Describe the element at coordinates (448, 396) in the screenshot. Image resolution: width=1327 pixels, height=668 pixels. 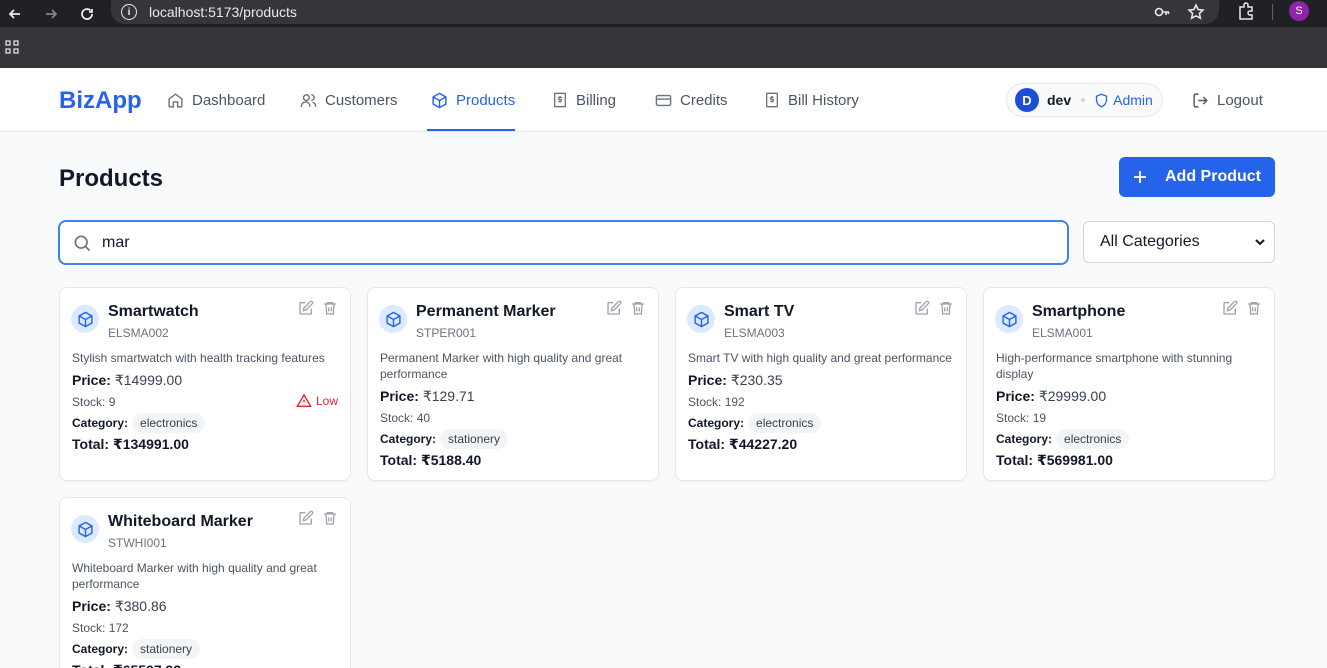
I see `price-value: ₹129.71` at that location.